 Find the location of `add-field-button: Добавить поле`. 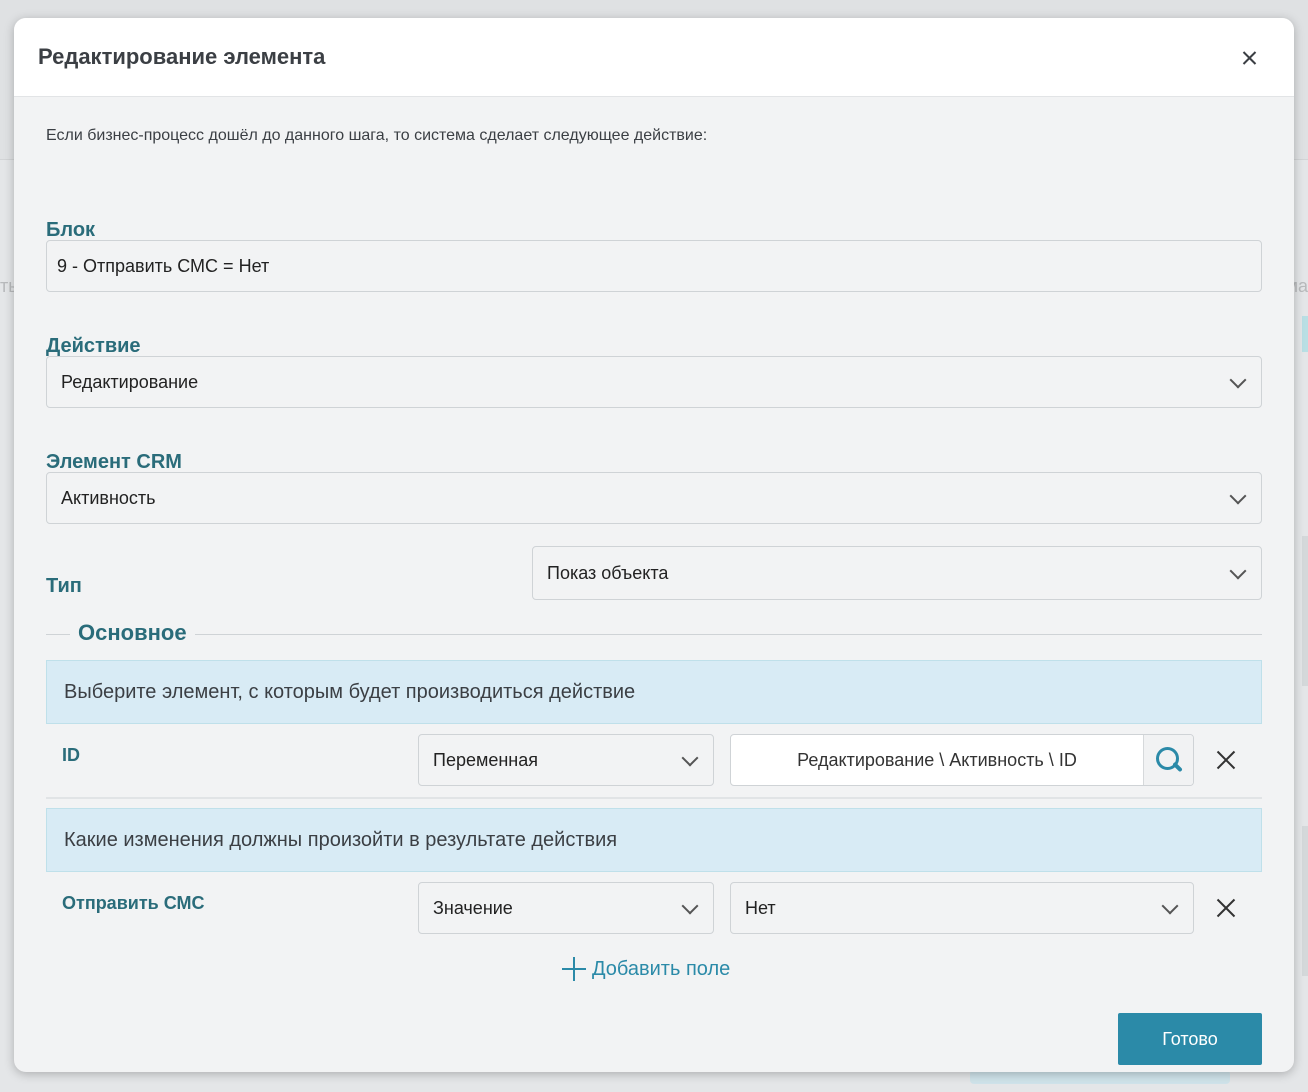

add-field-button: Добавить поле is located at coordinates (646, 969).